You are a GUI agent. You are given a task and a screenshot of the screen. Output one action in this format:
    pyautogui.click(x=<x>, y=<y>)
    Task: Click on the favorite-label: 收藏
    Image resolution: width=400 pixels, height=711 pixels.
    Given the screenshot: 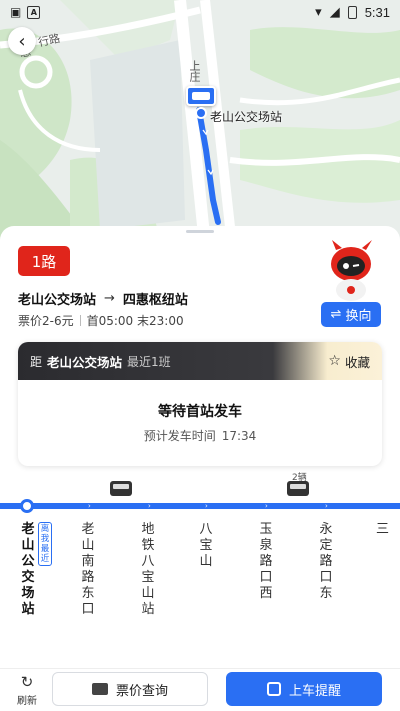 What is the action you would take?
    pyautogui.click(x=357, y=362)
    